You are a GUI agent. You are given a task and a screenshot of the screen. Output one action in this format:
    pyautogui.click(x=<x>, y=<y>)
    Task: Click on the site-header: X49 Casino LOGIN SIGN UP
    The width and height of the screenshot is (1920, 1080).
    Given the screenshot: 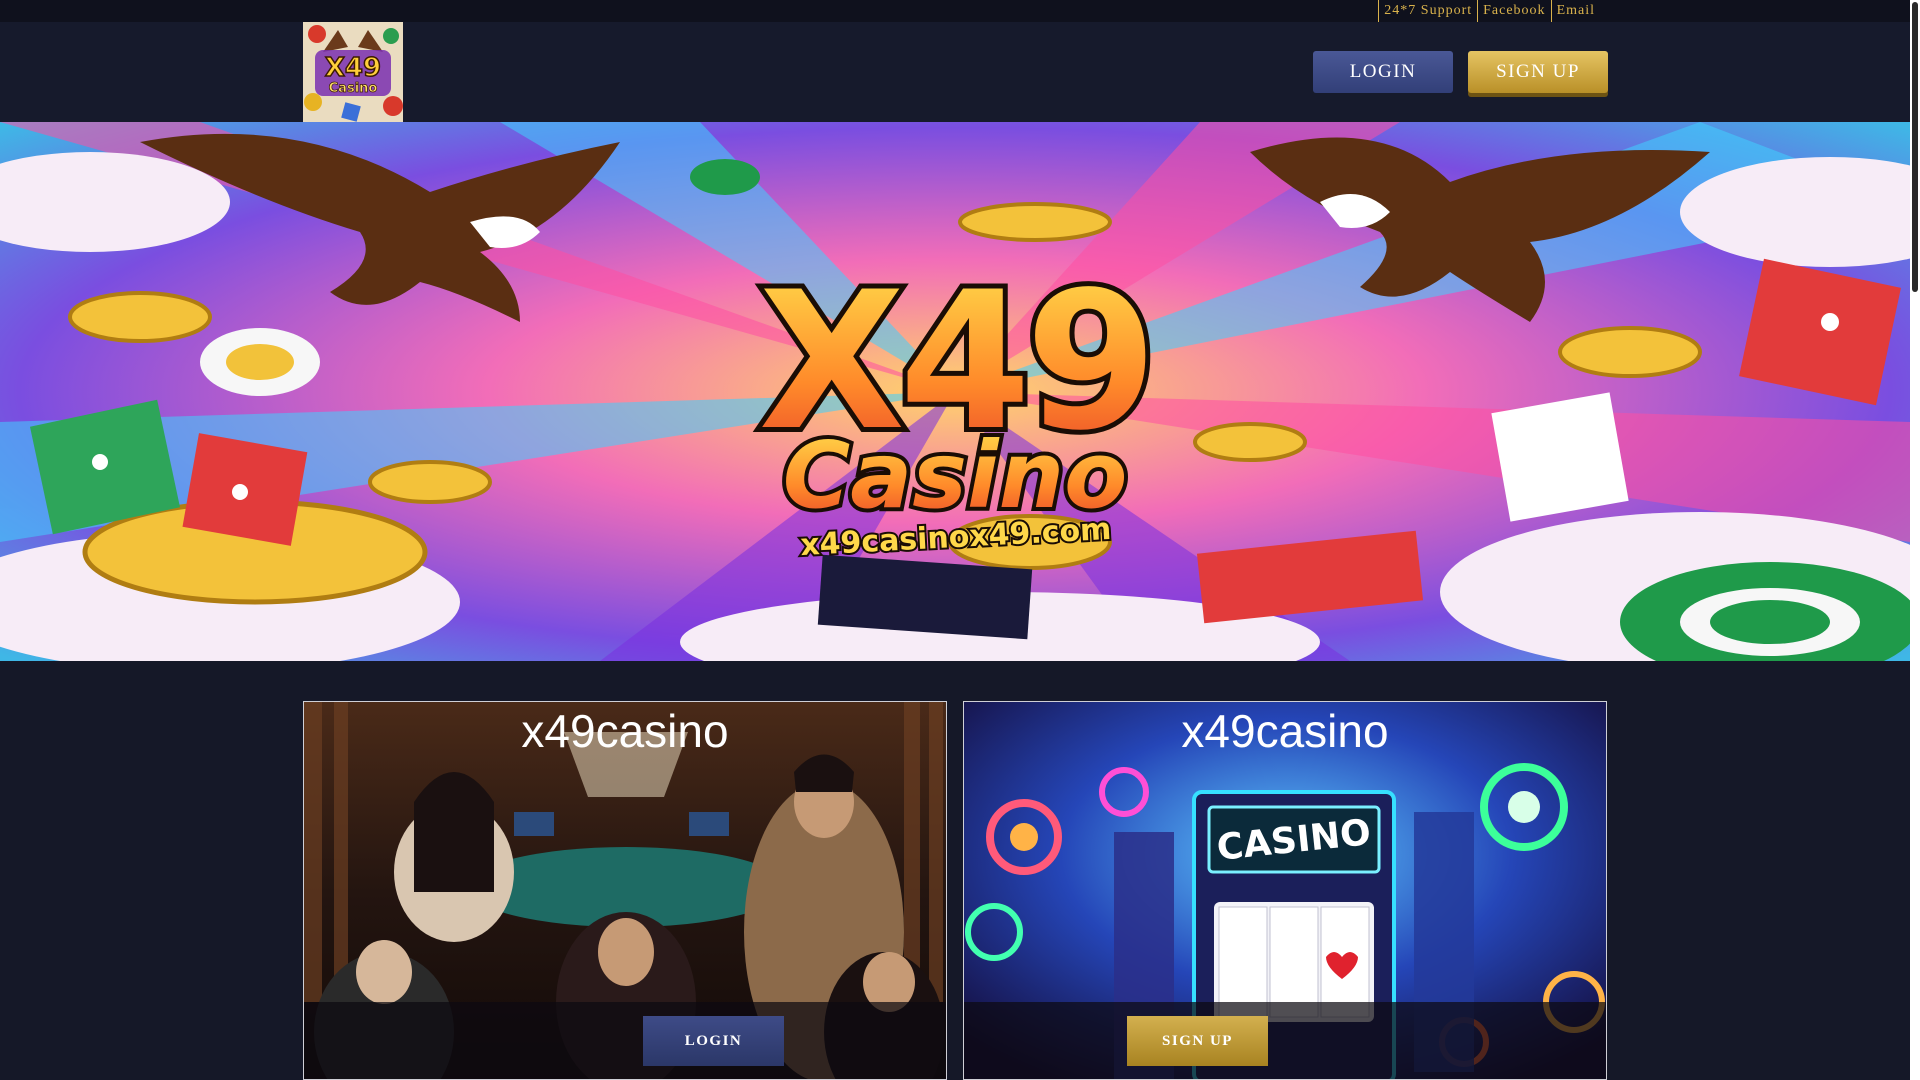 What is the action you would take?
    pyautogui.click(x=955, y=72)
    